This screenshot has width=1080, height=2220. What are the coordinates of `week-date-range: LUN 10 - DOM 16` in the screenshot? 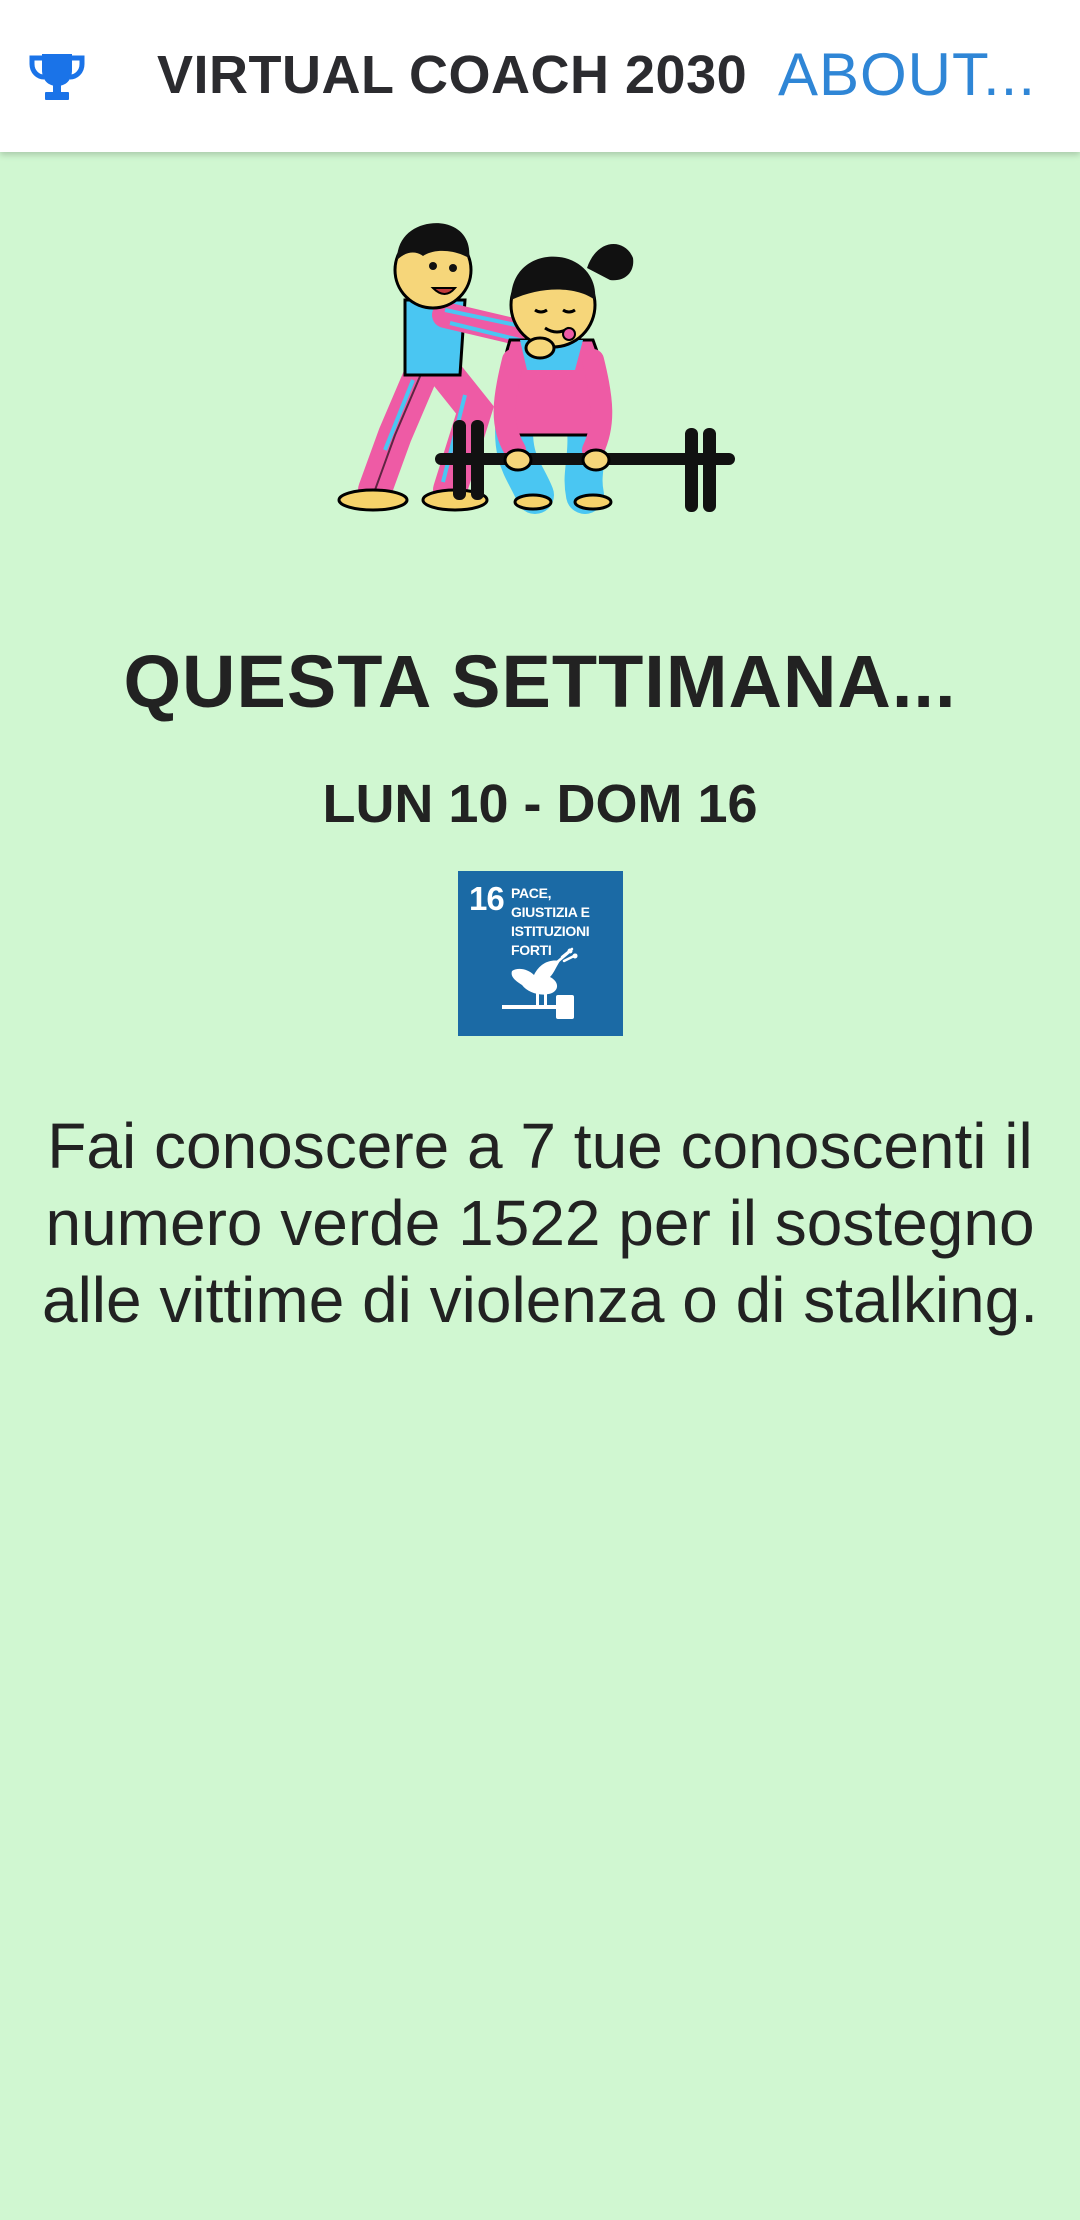 It's located at (540, 804).